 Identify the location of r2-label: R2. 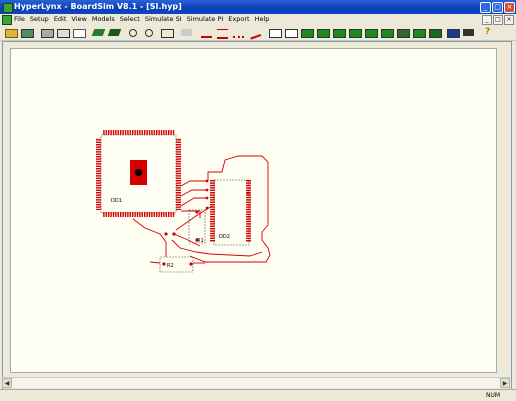
(170, 266).